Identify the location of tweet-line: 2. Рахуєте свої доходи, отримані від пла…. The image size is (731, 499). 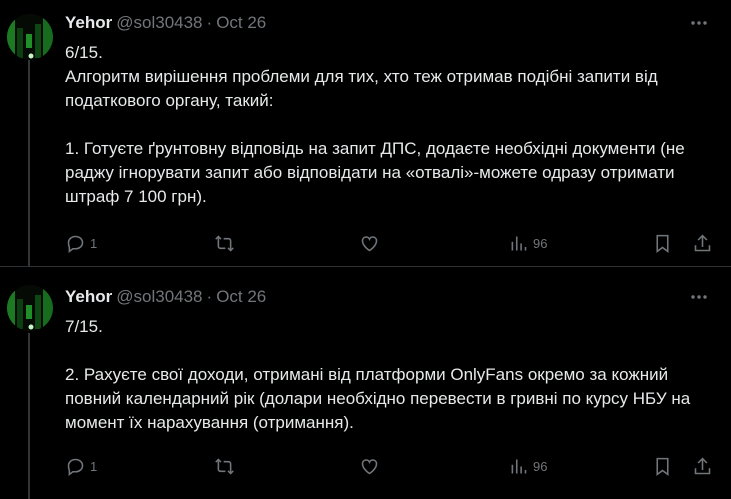
(378, 398).